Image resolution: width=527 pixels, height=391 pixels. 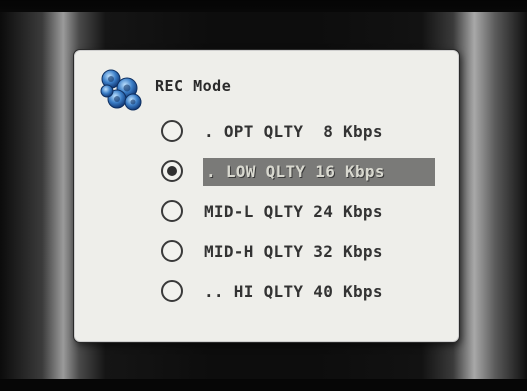 I want to click on option-label: . OPT QLTY 8 Kbps, so click(x=293, y=131).